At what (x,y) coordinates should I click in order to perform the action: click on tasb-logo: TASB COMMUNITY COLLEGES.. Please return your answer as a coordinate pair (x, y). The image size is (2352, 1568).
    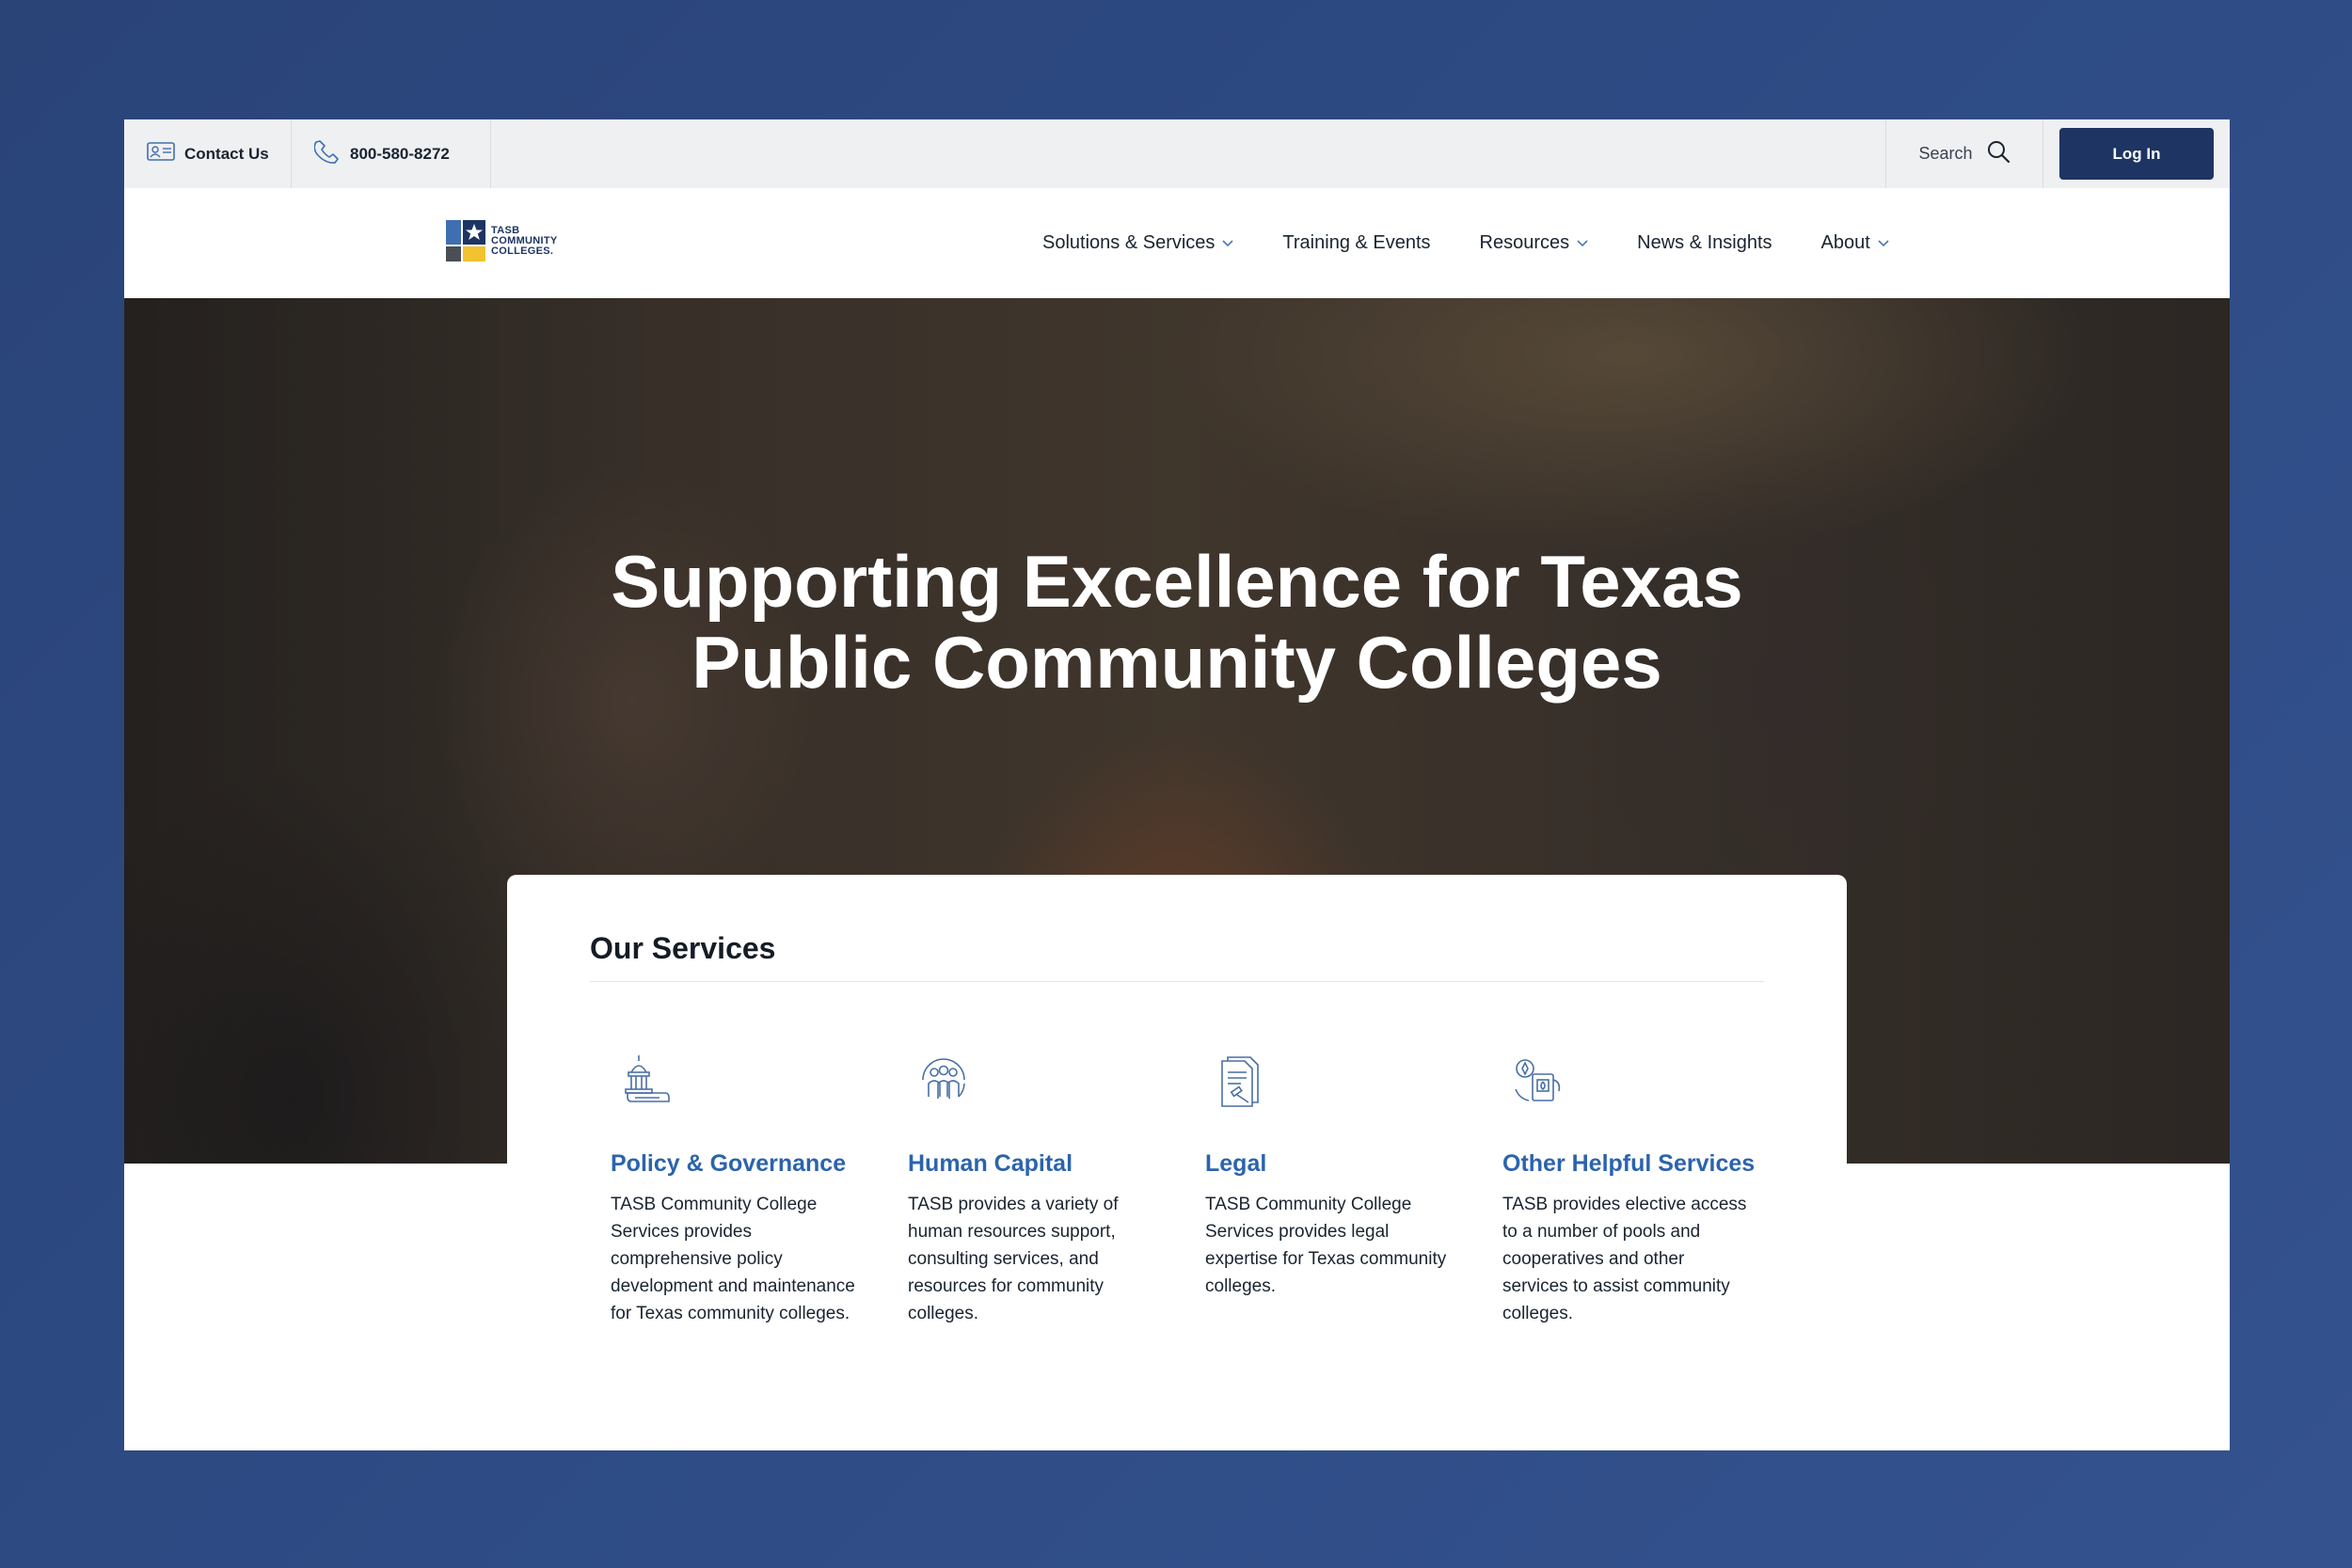
    Looking at the image, I should click on (502, 241).